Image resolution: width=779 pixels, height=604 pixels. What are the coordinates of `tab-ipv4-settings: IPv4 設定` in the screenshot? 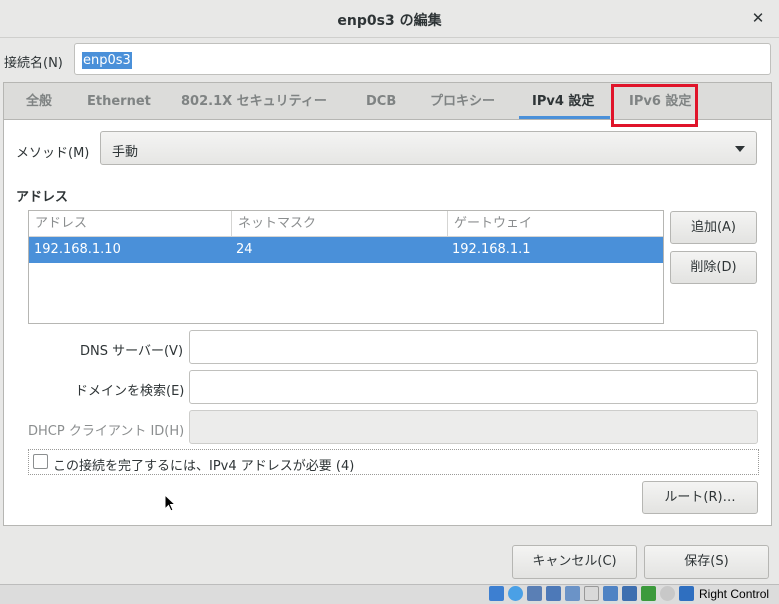 It's located at (563, 101).